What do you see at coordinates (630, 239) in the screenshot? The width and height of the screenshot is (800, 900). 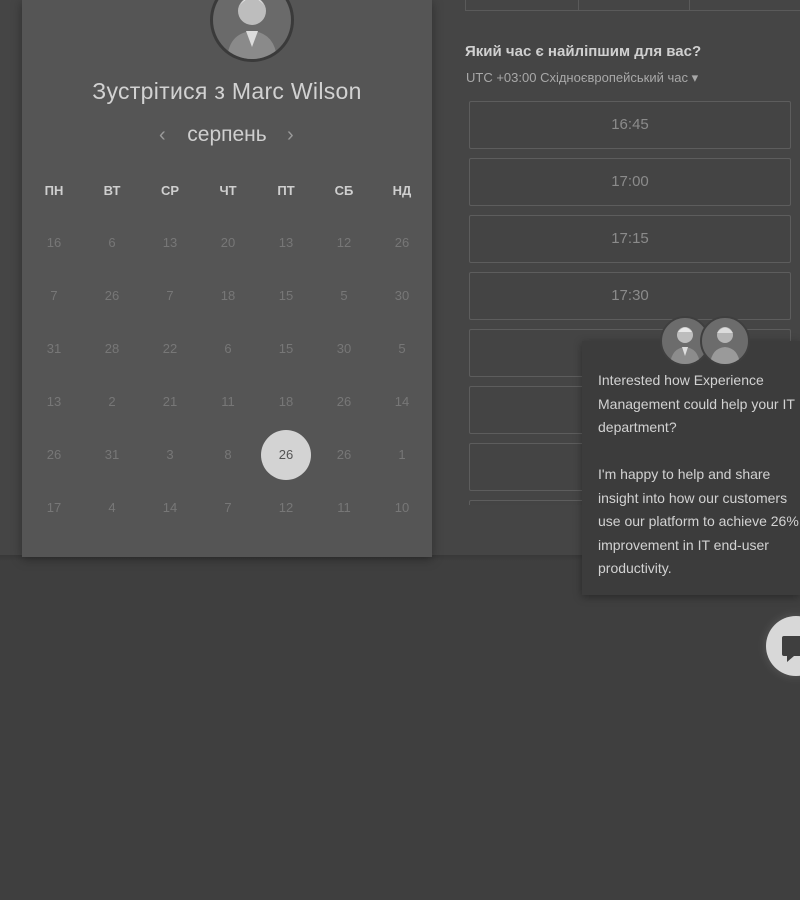 I see `time-slot-button: 17:15` at bounding box center [630, 239].